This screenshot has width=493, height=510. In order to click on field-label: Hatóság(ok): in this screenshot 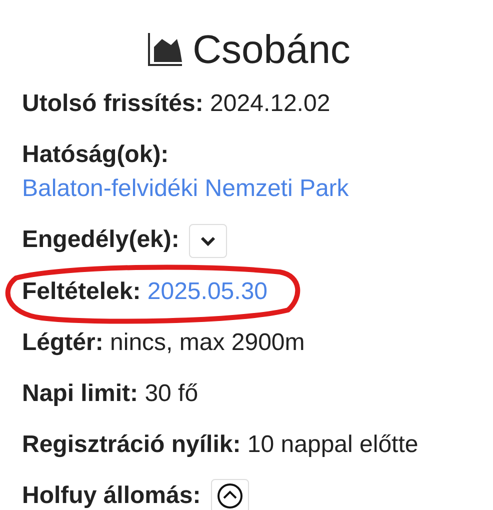, I will do `click(95, 154)`.